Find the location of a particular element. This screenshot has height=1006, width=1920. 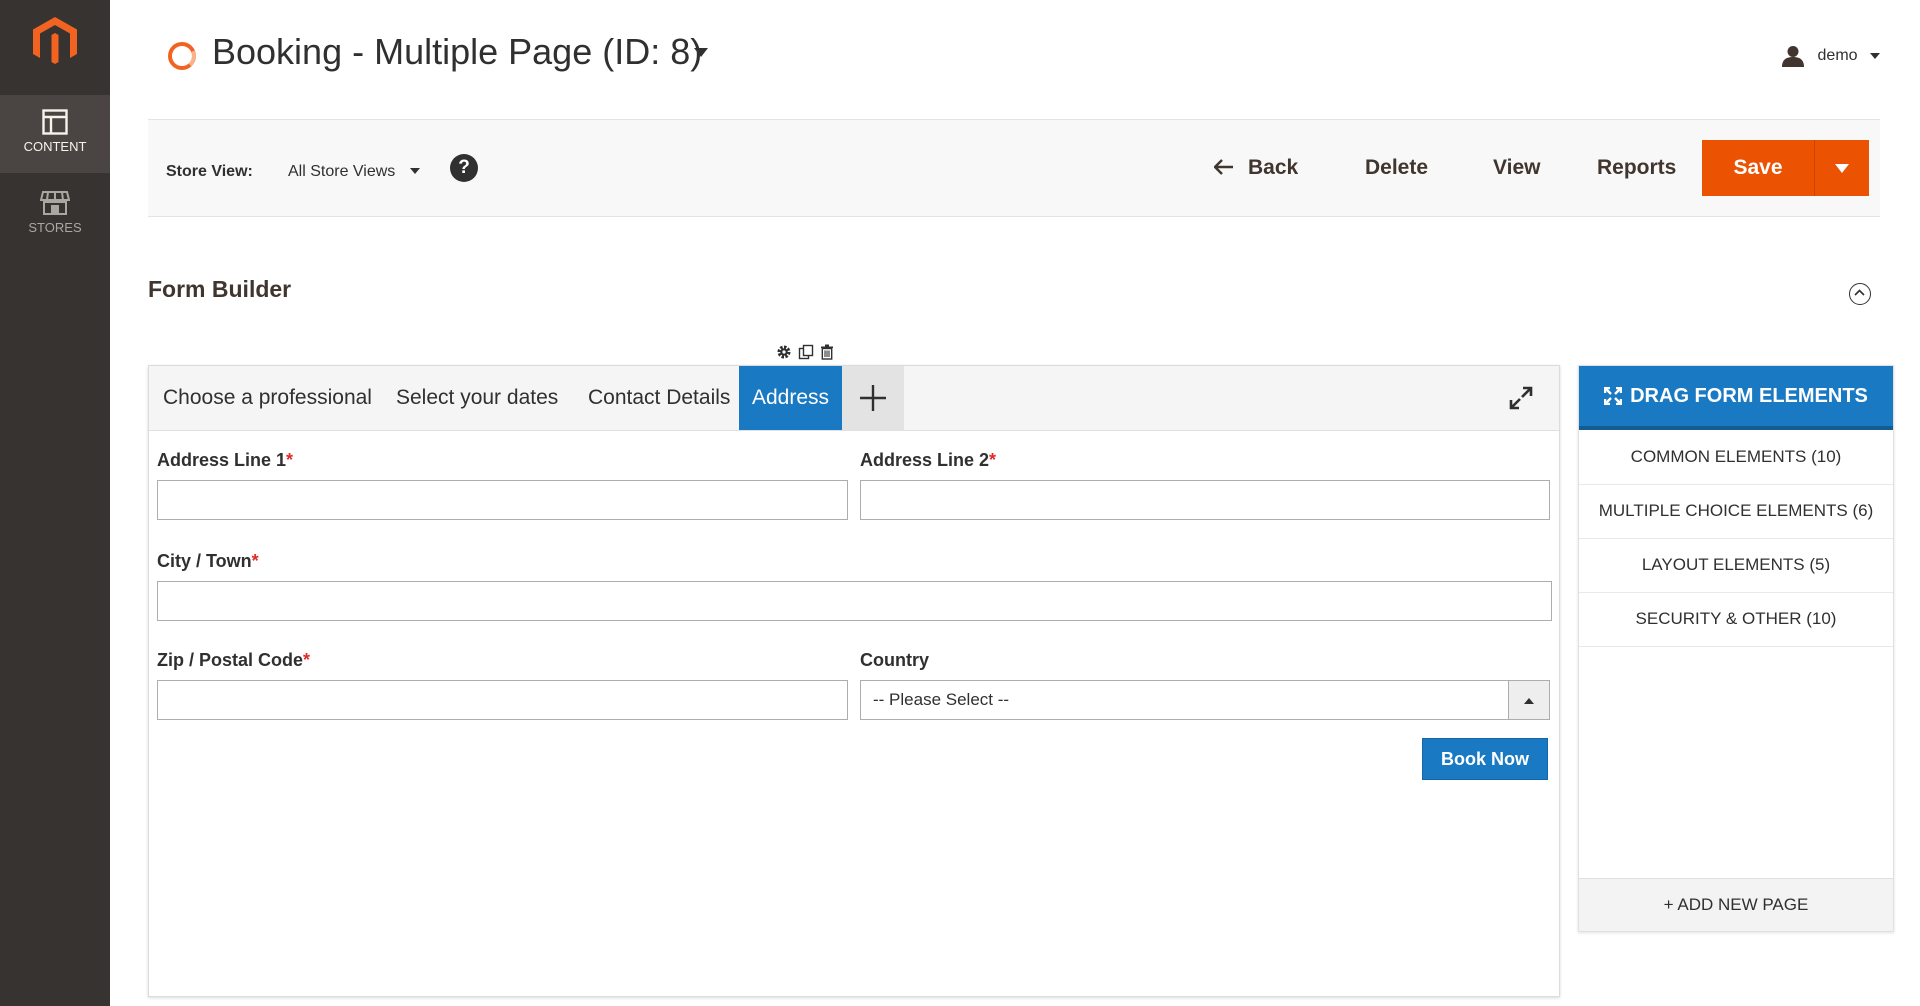

back-label: Back is located at coordinates (1273, 167).